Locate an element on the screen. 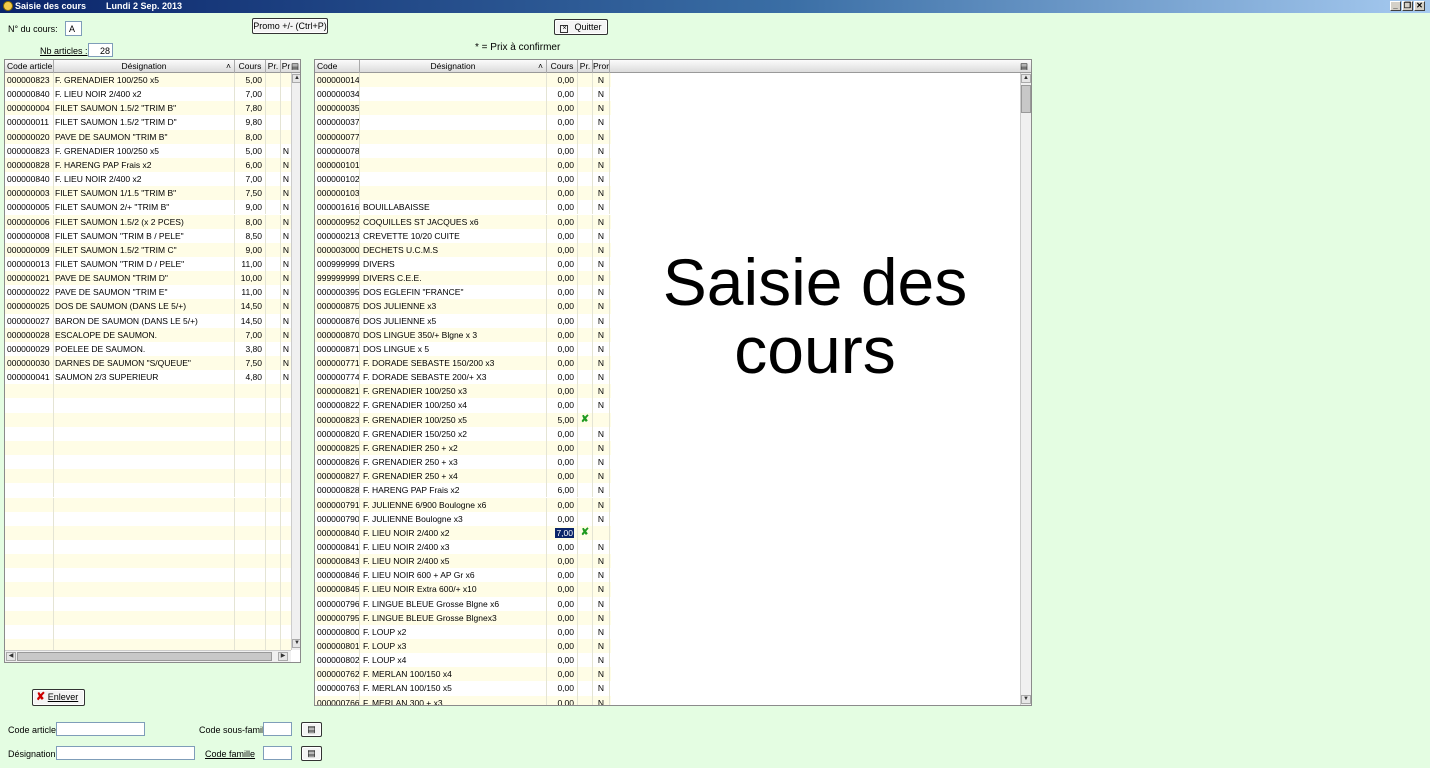  scroll-left-arrow-icon: ◀ is located at coordinates (11, 656).